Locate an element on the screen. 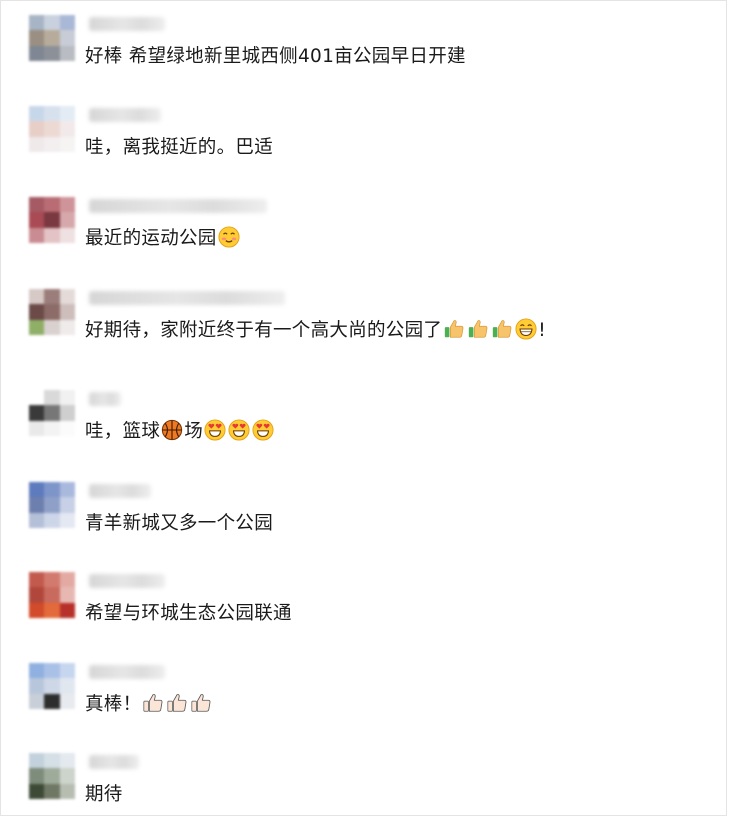 The width and height of the screenshot is (729, 818). comment-text: 最近的运动公园 is located at coordinates (163, 239).